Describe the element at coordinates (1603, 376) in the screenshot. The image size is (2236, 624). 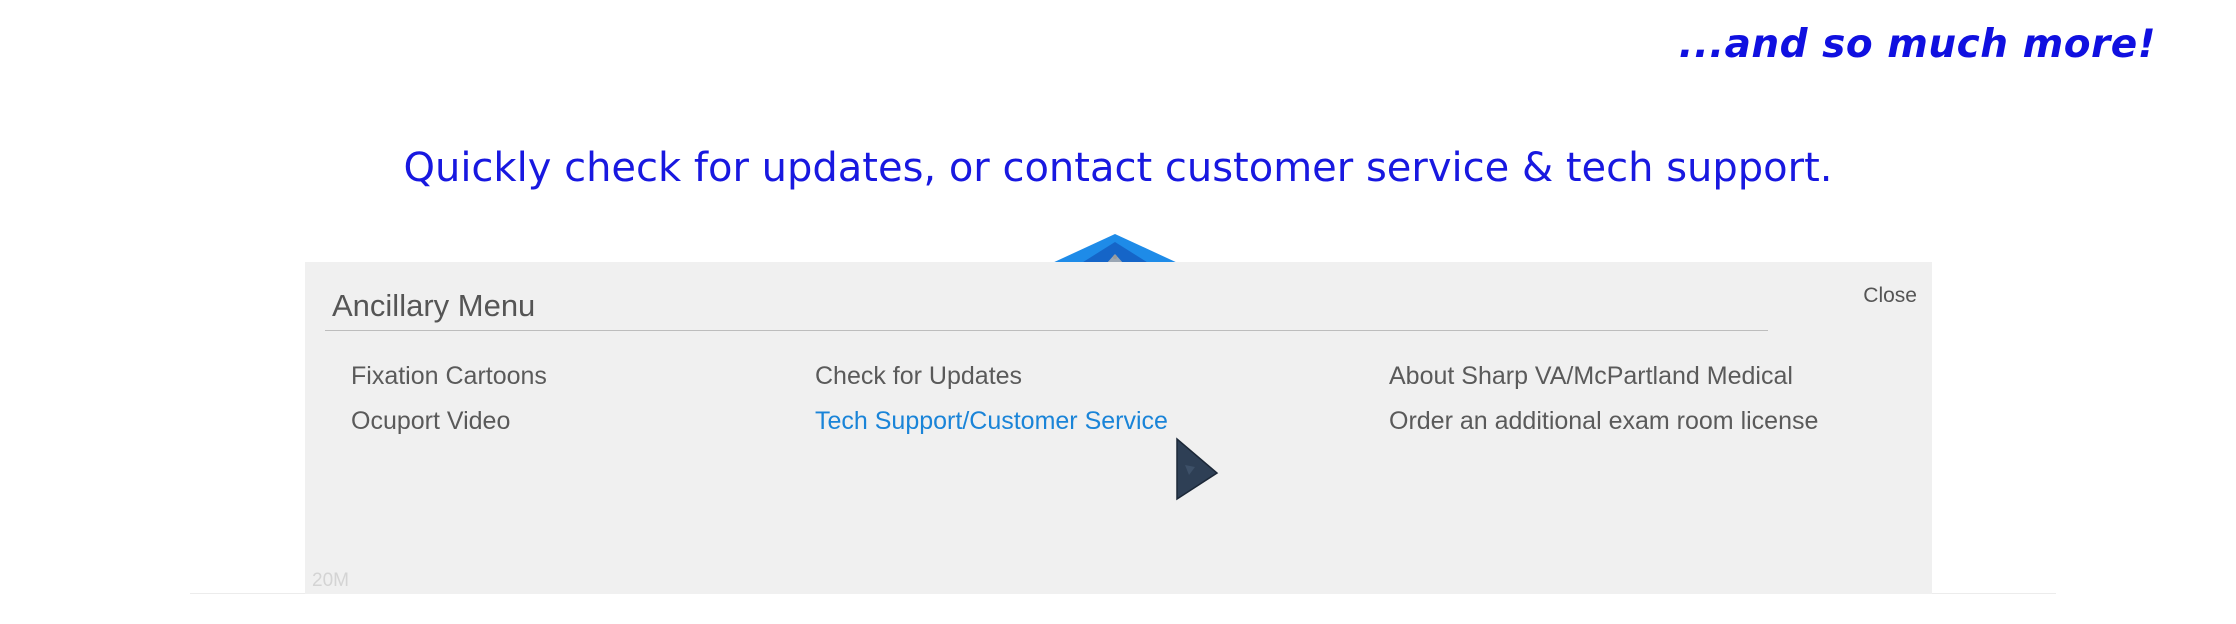
I see `menu-item-about: About Sharp VA/McPartland Medical` at that location.